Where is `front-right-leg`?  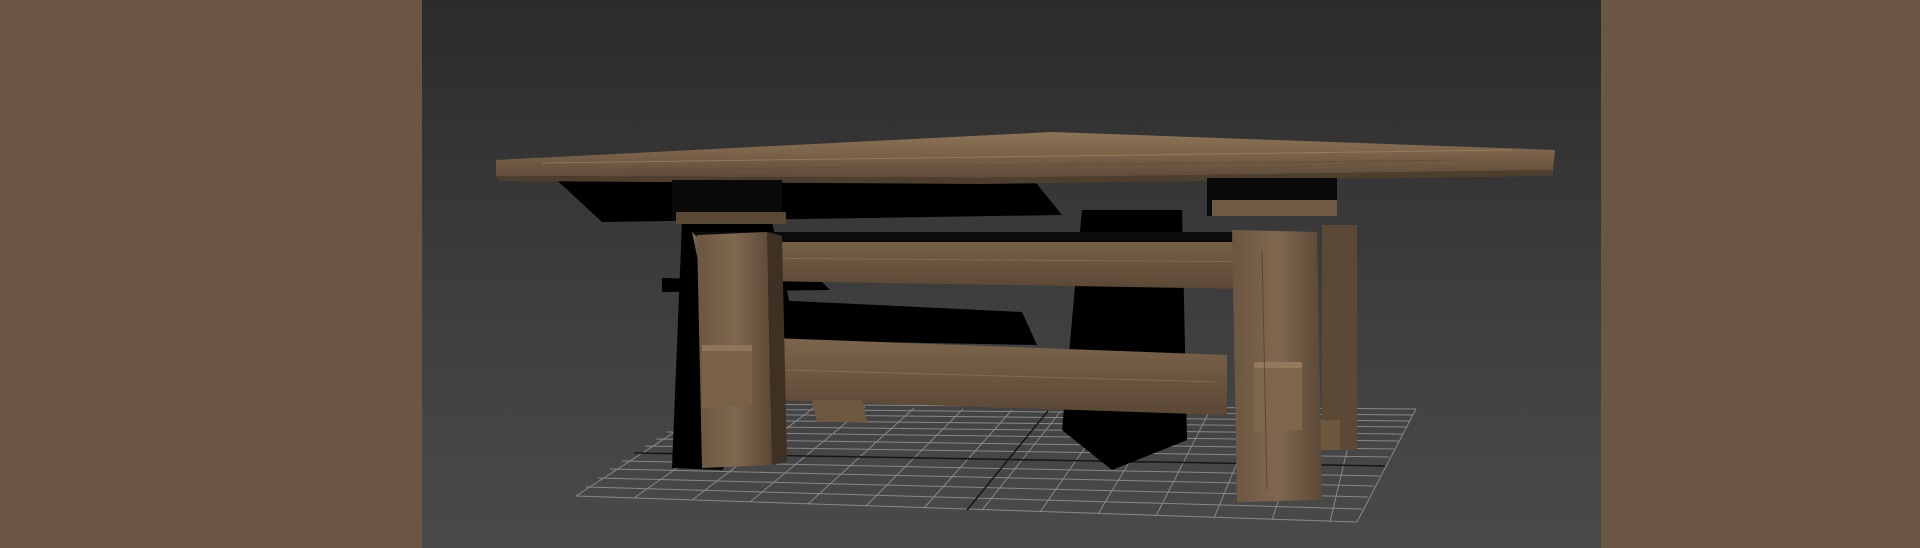
front-right-leg is located at coordinates (1277, 366).